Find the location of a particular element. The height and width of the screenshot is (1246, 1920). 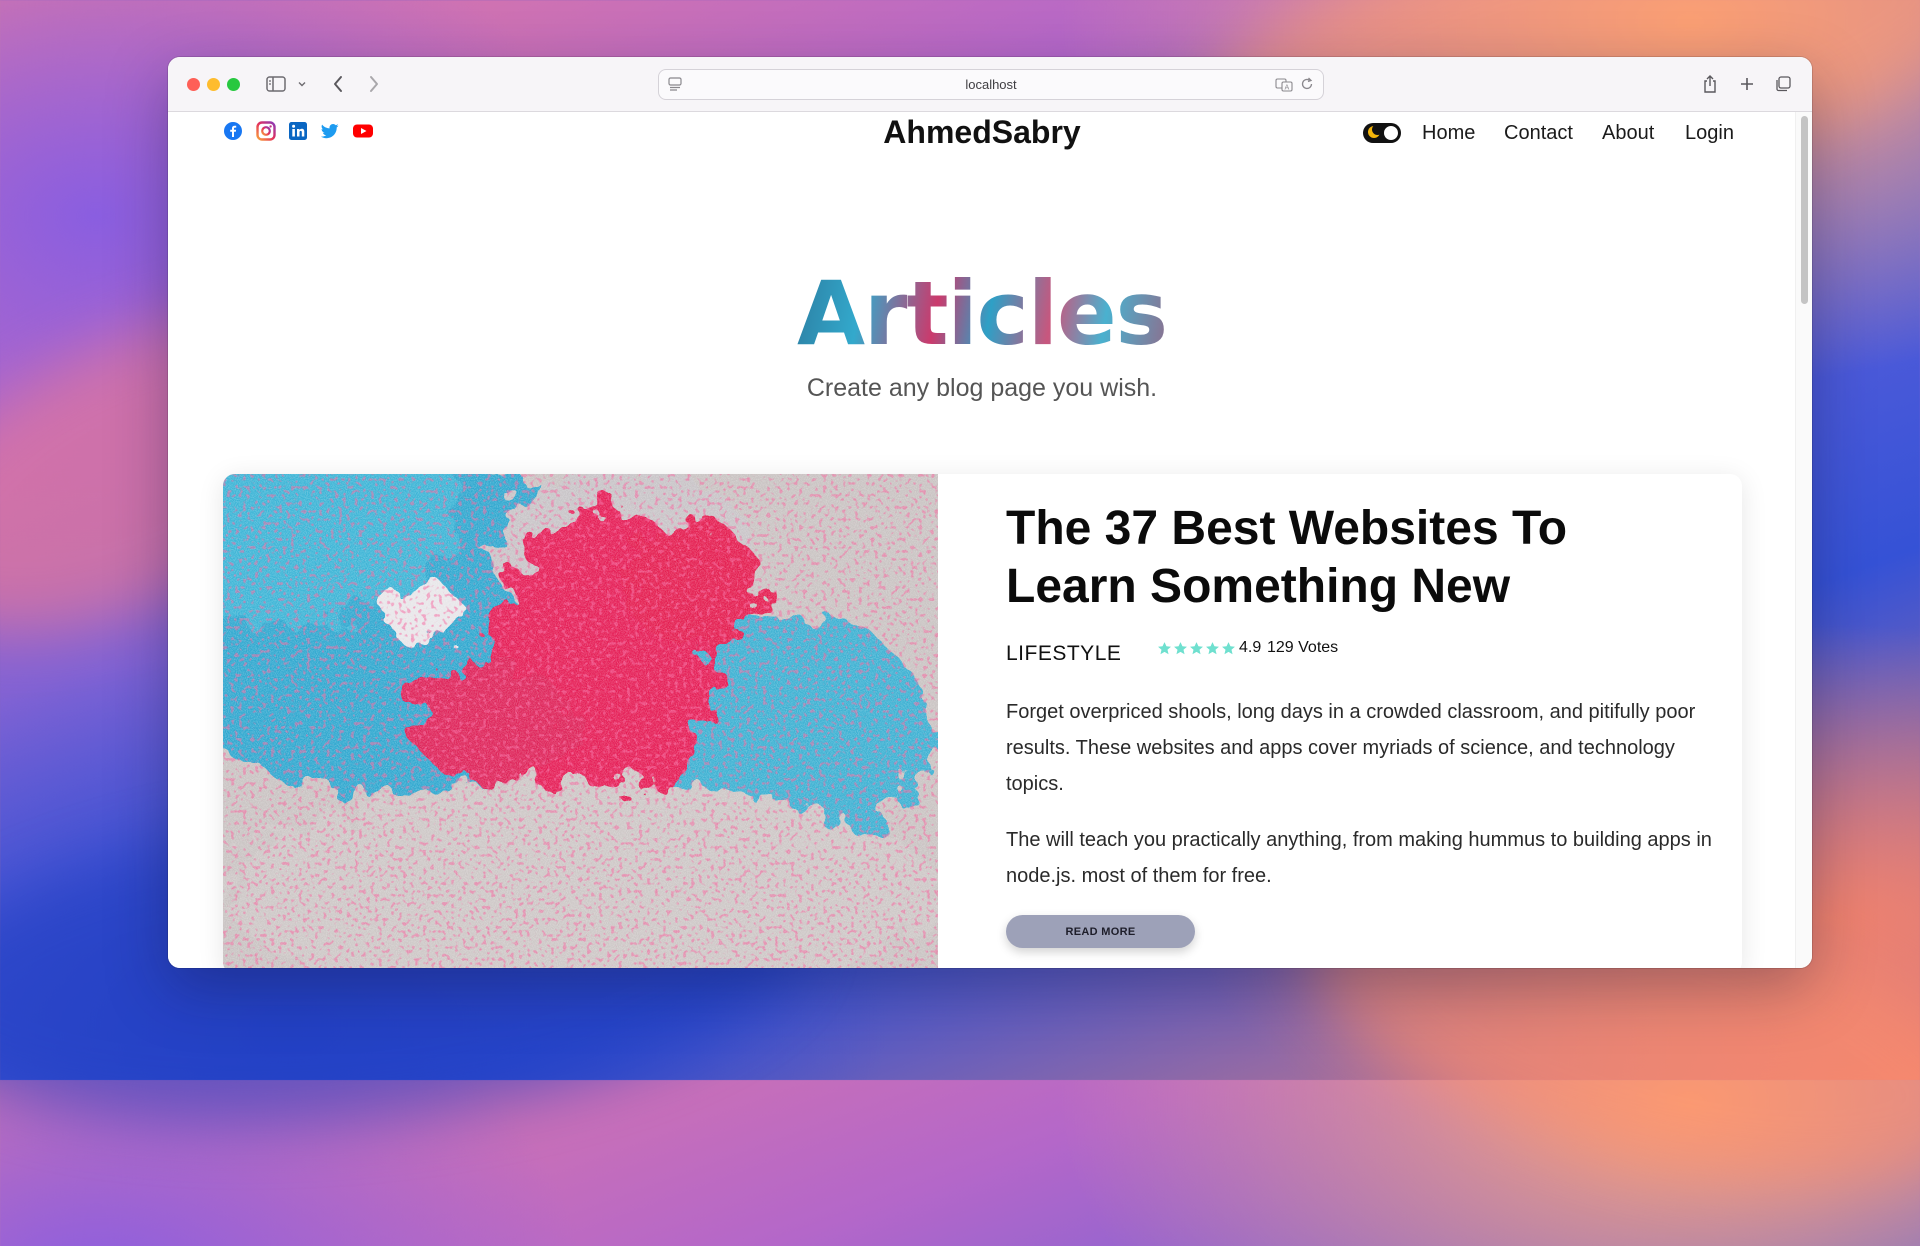

reload-icon is located at coordinates (1307, 86).